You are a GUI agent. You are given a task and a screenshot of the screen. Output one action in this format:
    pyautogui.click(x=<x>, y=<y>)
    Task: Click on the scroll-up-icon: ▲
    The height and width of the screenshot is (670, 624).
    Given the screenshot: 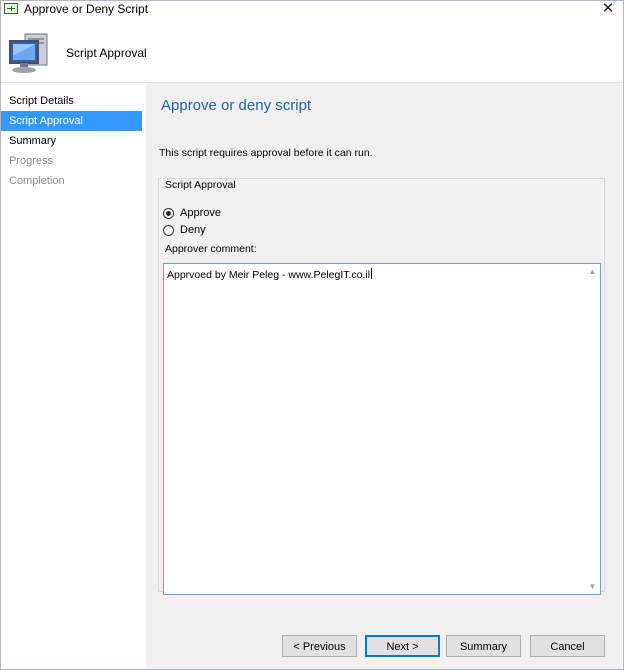 What is the action you would take?
    pyautogui.click(x=592, y=271)
    